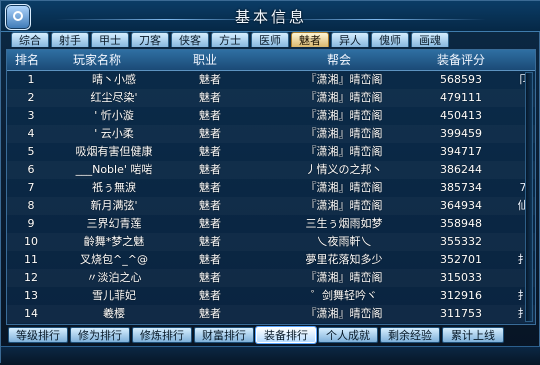 This screenshot has width=540, height=365. I want to click on rank-cell: 11, so click(31, 259).